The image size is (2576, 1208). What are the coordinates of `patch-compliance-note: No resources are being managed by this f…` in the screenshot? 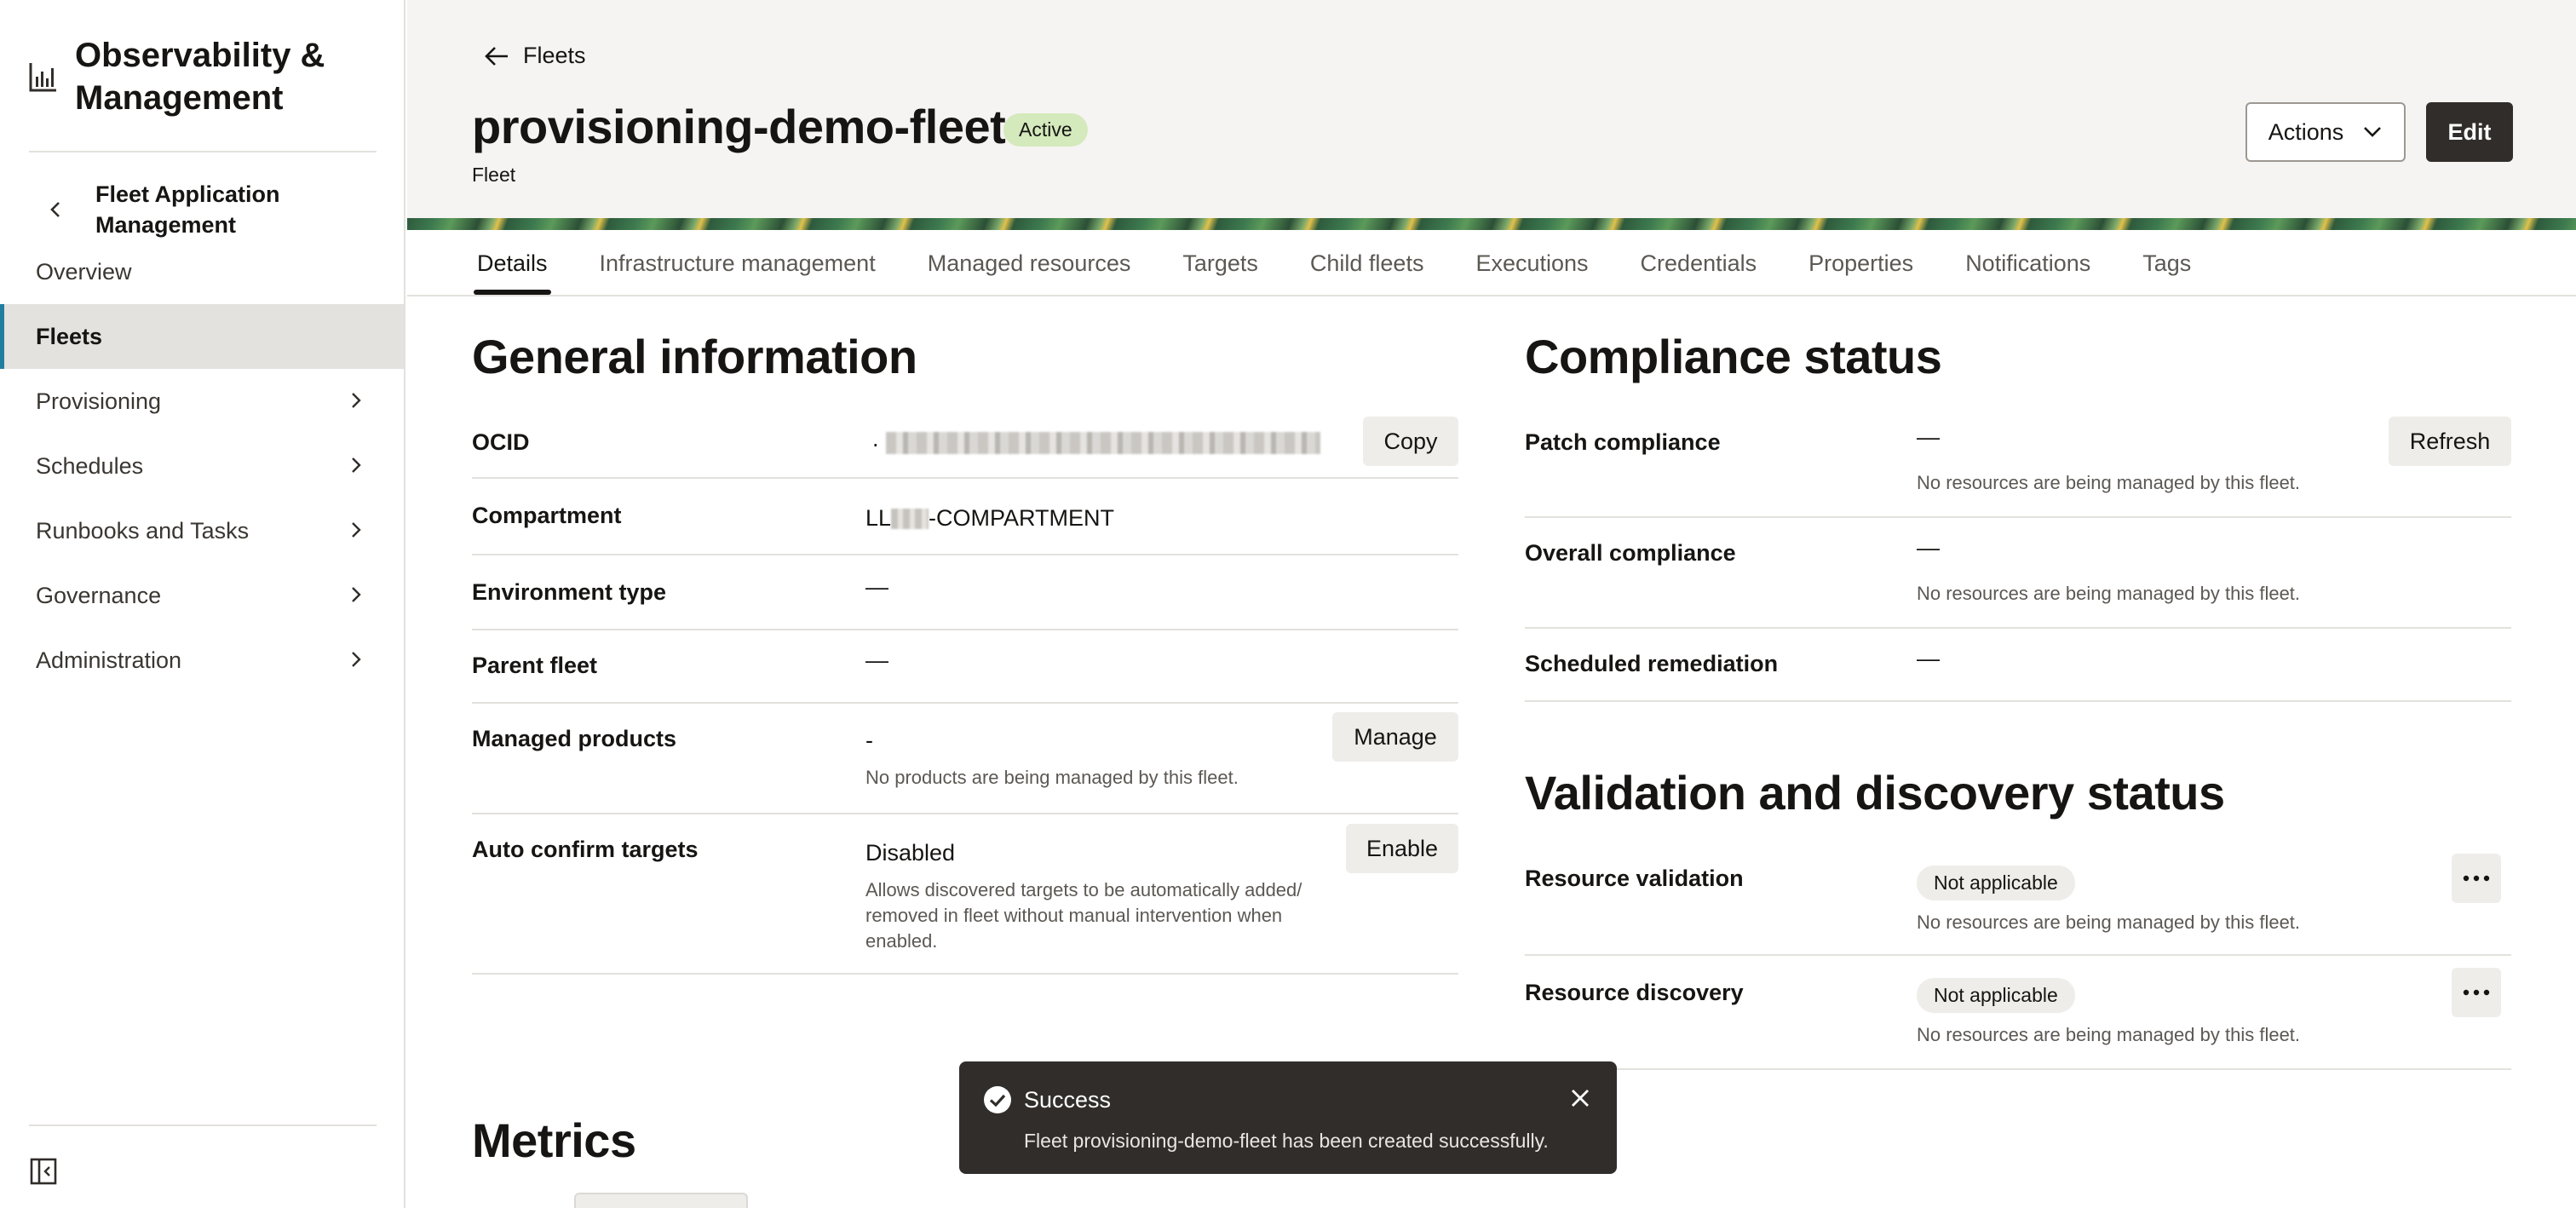 It's located at (2109, 482).